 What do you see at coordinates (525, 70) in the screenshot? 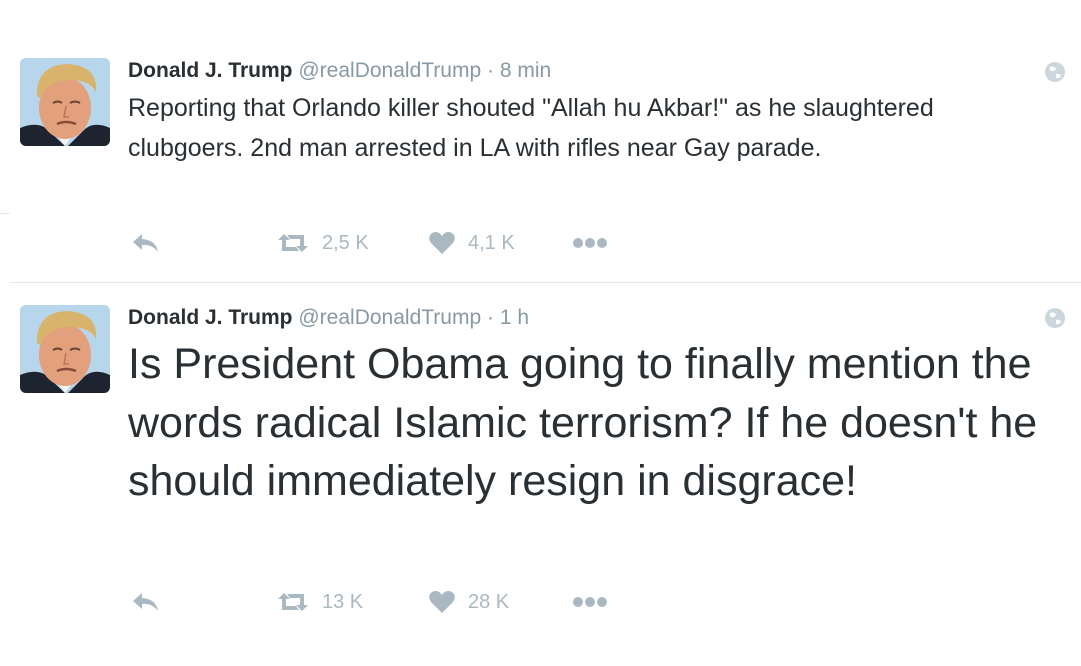
I see `timestamp: 8 min` at bounding box center [525, 70].